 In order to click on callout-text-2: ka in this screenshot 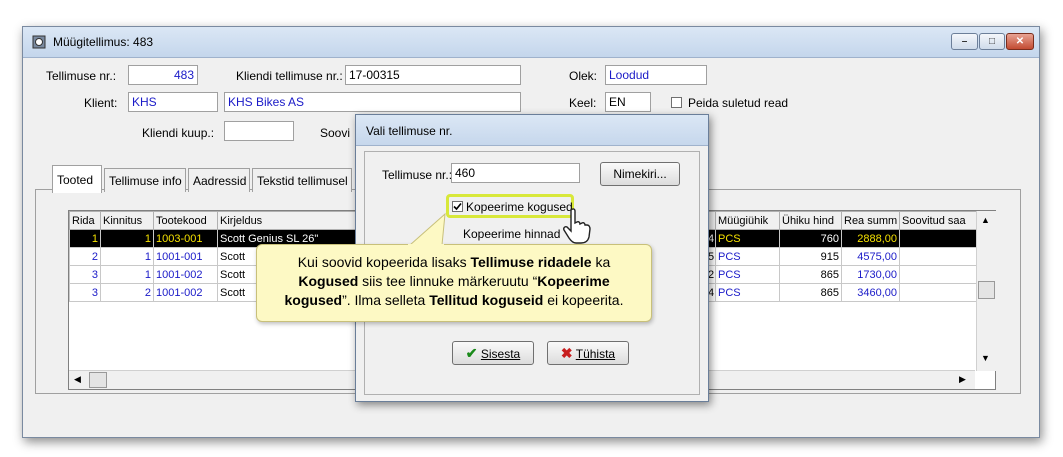, I will do `click(601, 262)`.